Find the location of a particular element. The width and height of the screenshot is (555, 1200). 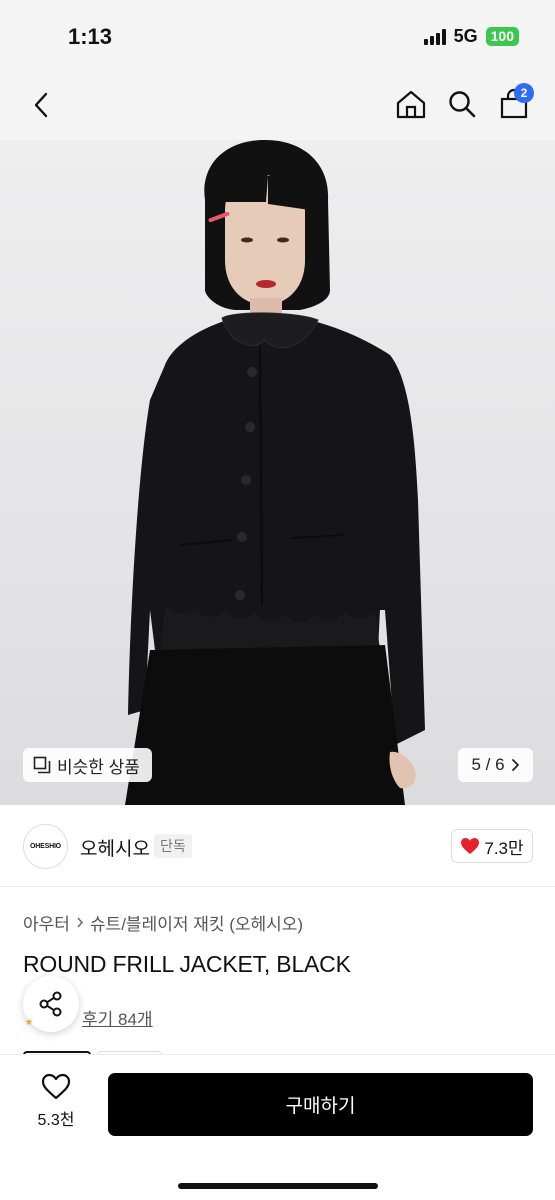

home-button is located at coordinates (411, 104).